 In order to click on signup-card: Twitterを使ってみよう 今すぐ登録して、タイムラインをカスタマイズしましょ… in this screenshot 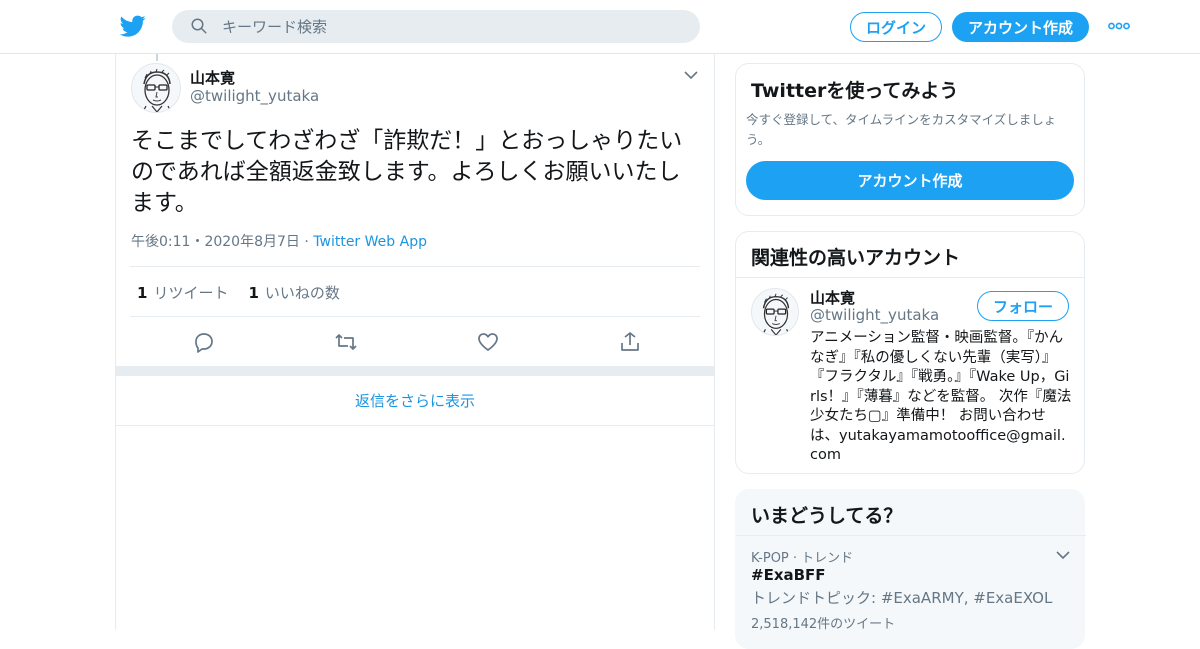, I will do `click(910, 139)`.